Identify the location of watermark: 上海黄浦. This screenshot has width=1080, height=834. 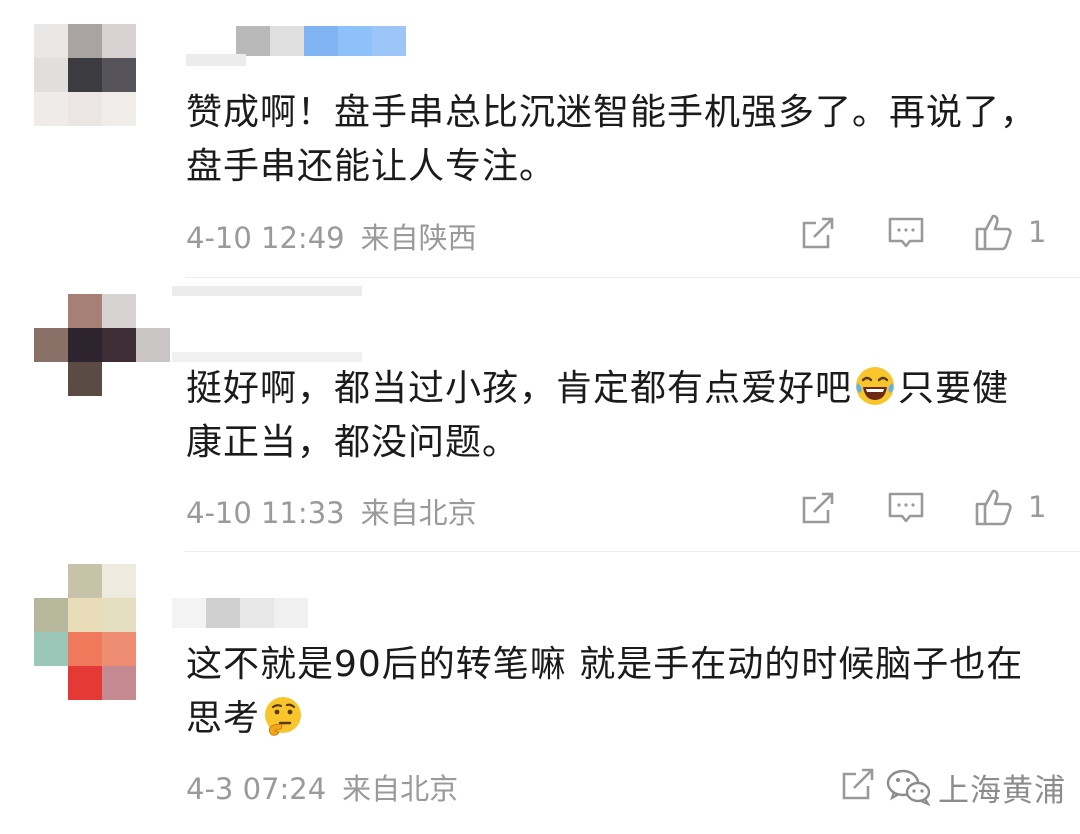
(976, 787).